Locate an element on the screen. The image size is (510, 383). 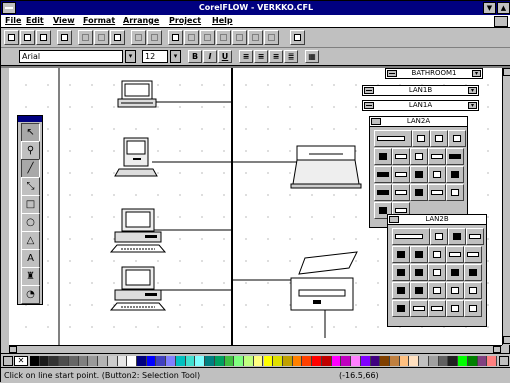
menu-format: Format is located at coordinates (99, 20).